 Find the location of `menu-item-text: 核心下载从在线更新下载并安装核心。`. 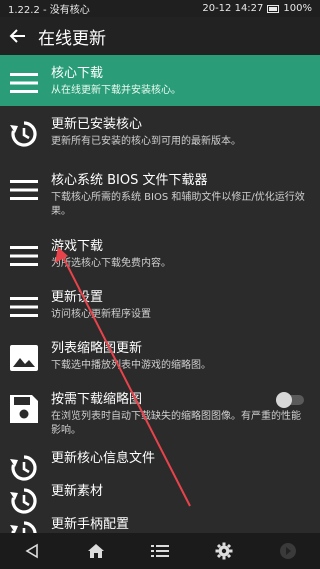

menu-item-text: 核心下载从在线更新下载并安装核心。 is located at coordinates (185, 81).